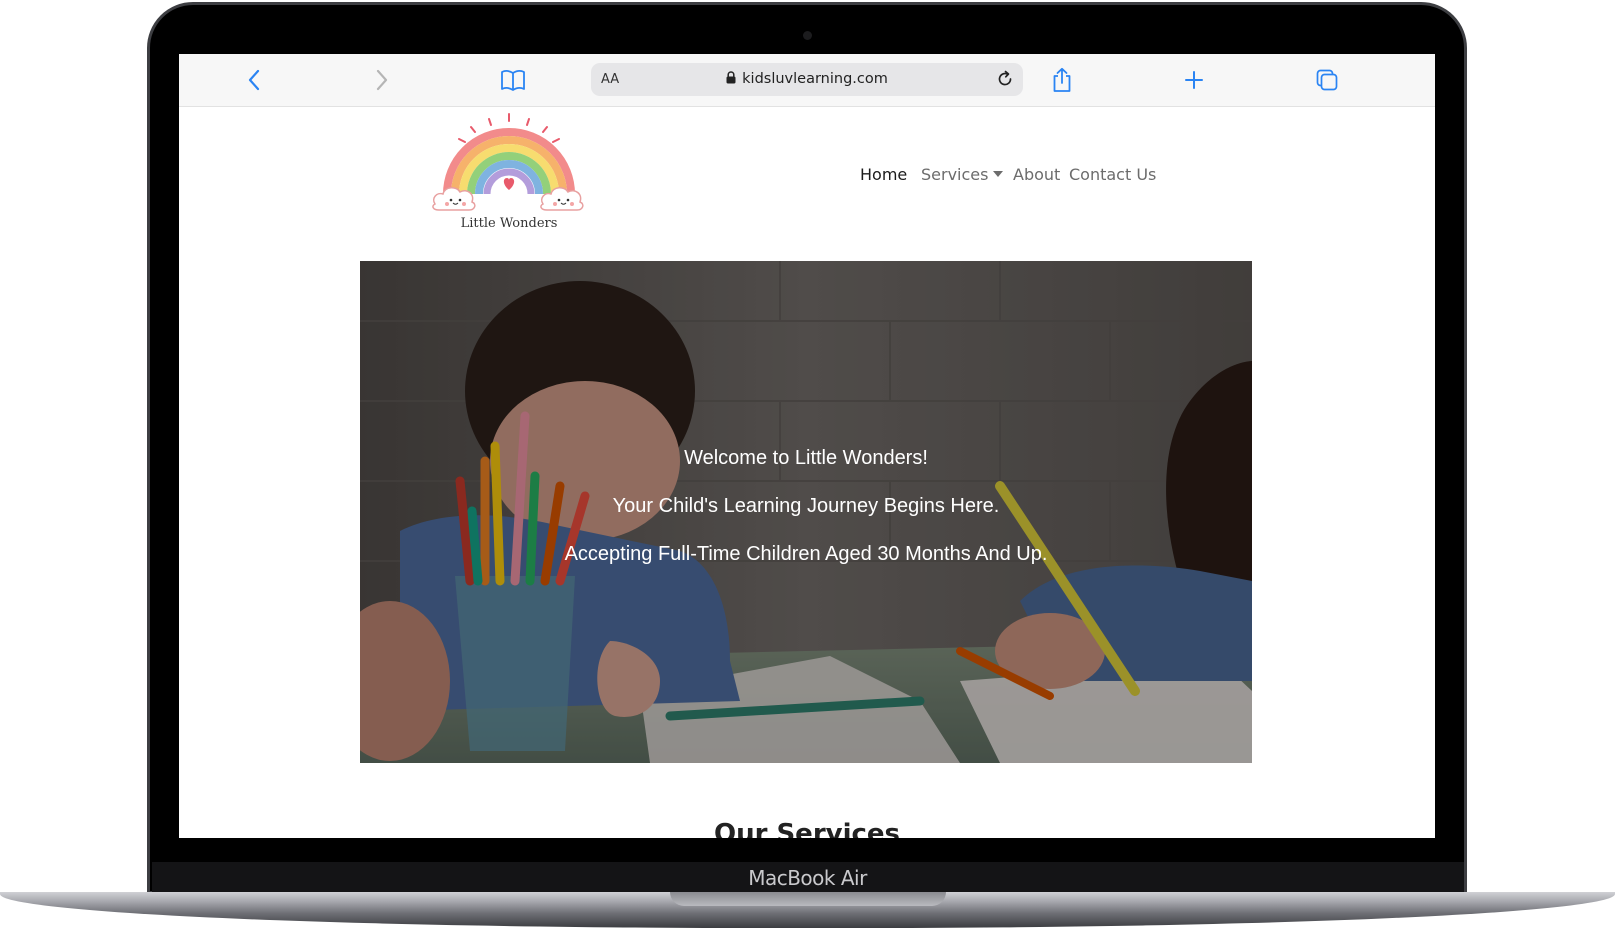  Describe the element at coordinates (254, 80) in the screenshot. I see `chevron-left-icon` at that location.